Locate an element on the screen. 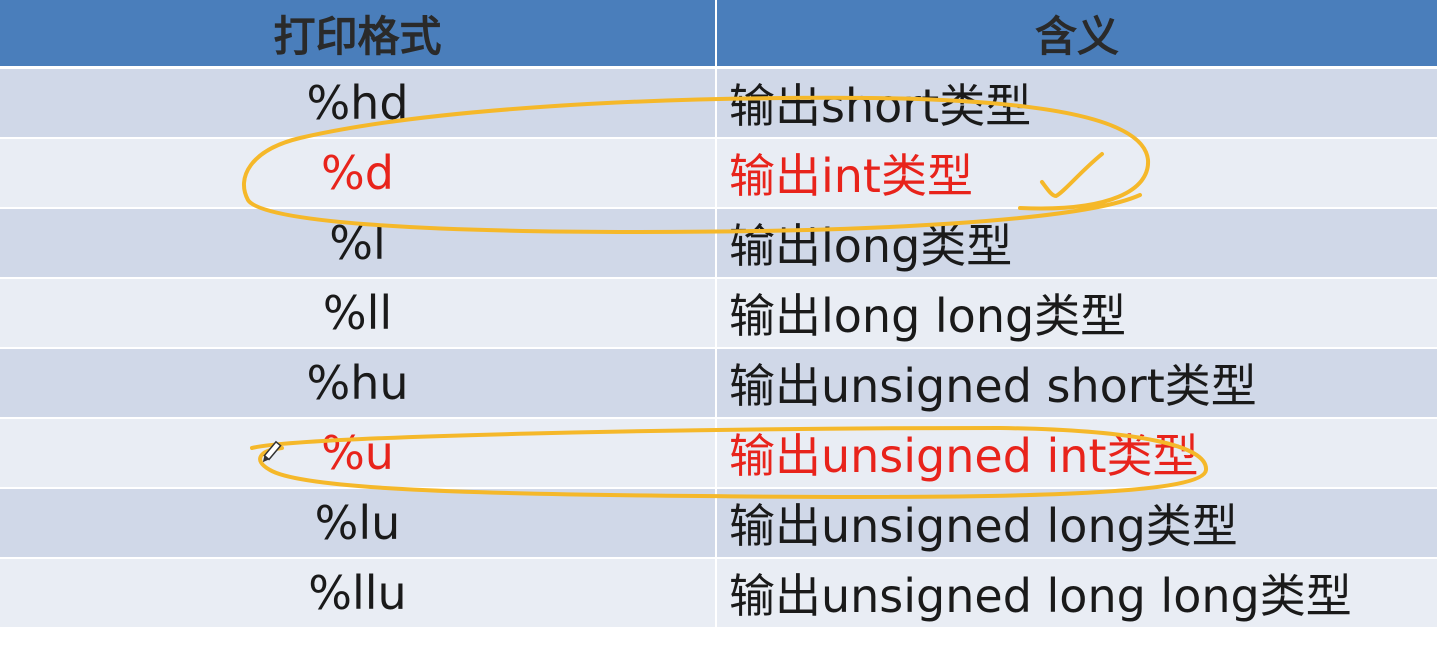  table-row: %hd 输出short类型 is located at coordinates (719, 103).